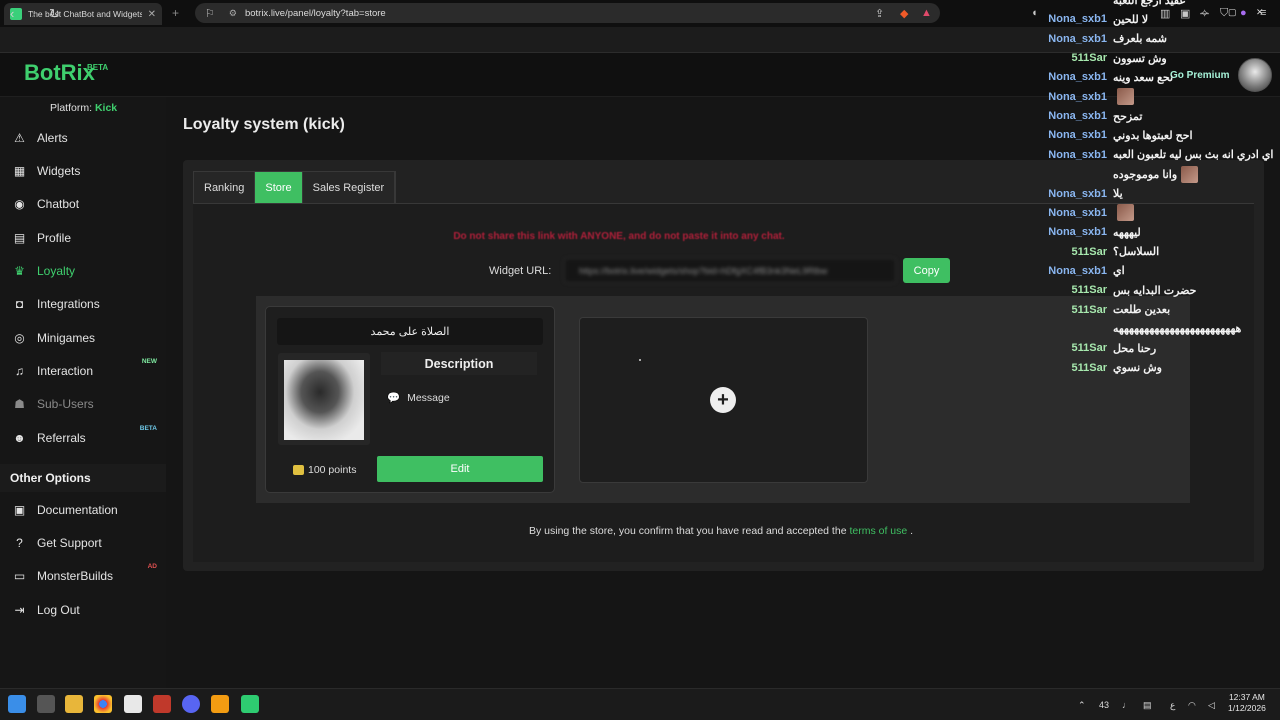 The width and height of the screenshot is (1280, 720). I want to click on sidebar-item-loyalty: ♛ Loyalty, so click(83, 271).